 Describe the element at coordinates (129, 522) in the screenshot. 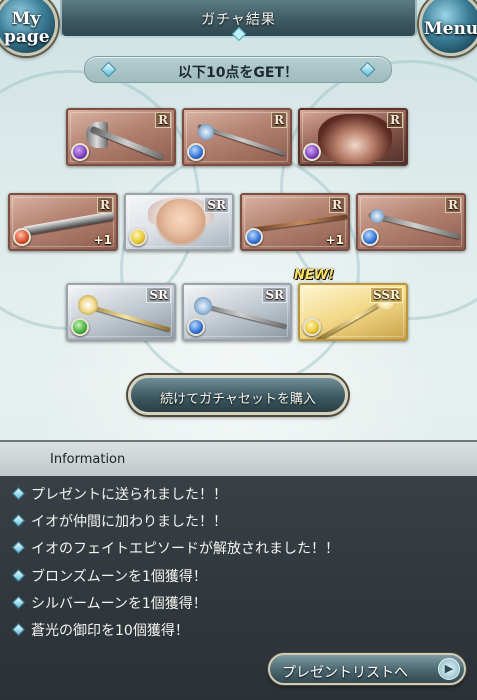

I see `info-text: イオが仲間に加わりました！！` at that location.